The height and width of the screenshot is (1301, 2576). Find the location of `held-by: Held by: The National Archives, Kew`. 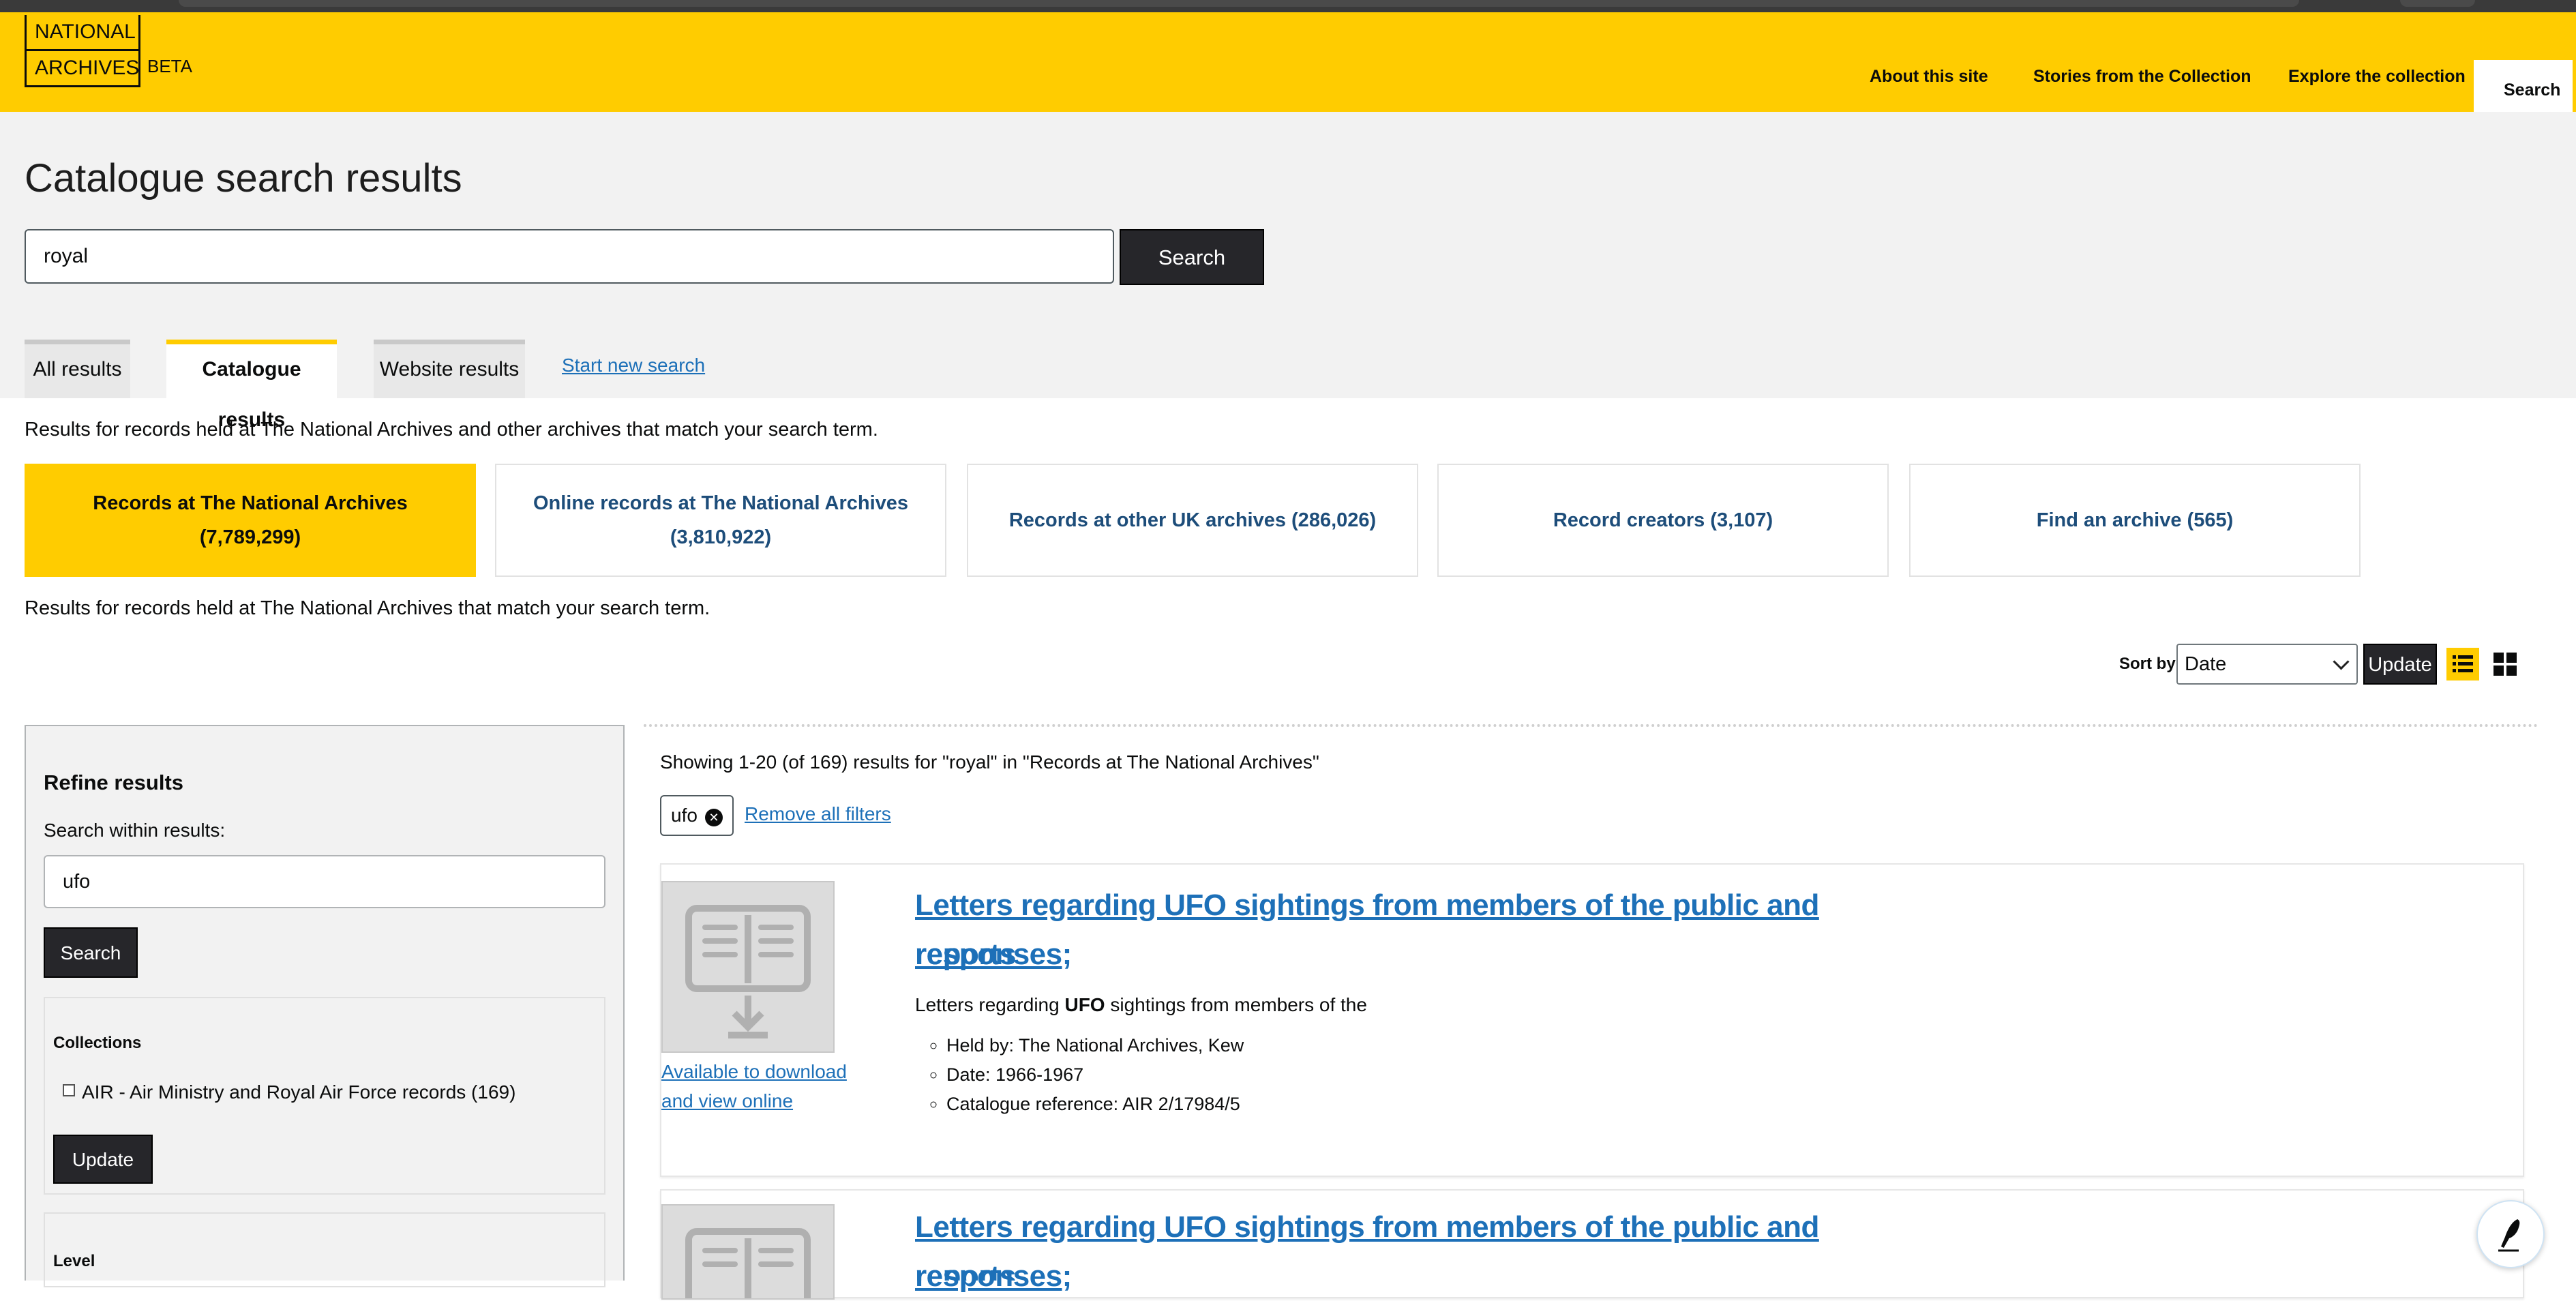

held-by: Held by: The National Archives, Kew is located at coordinates (1095, 1045).